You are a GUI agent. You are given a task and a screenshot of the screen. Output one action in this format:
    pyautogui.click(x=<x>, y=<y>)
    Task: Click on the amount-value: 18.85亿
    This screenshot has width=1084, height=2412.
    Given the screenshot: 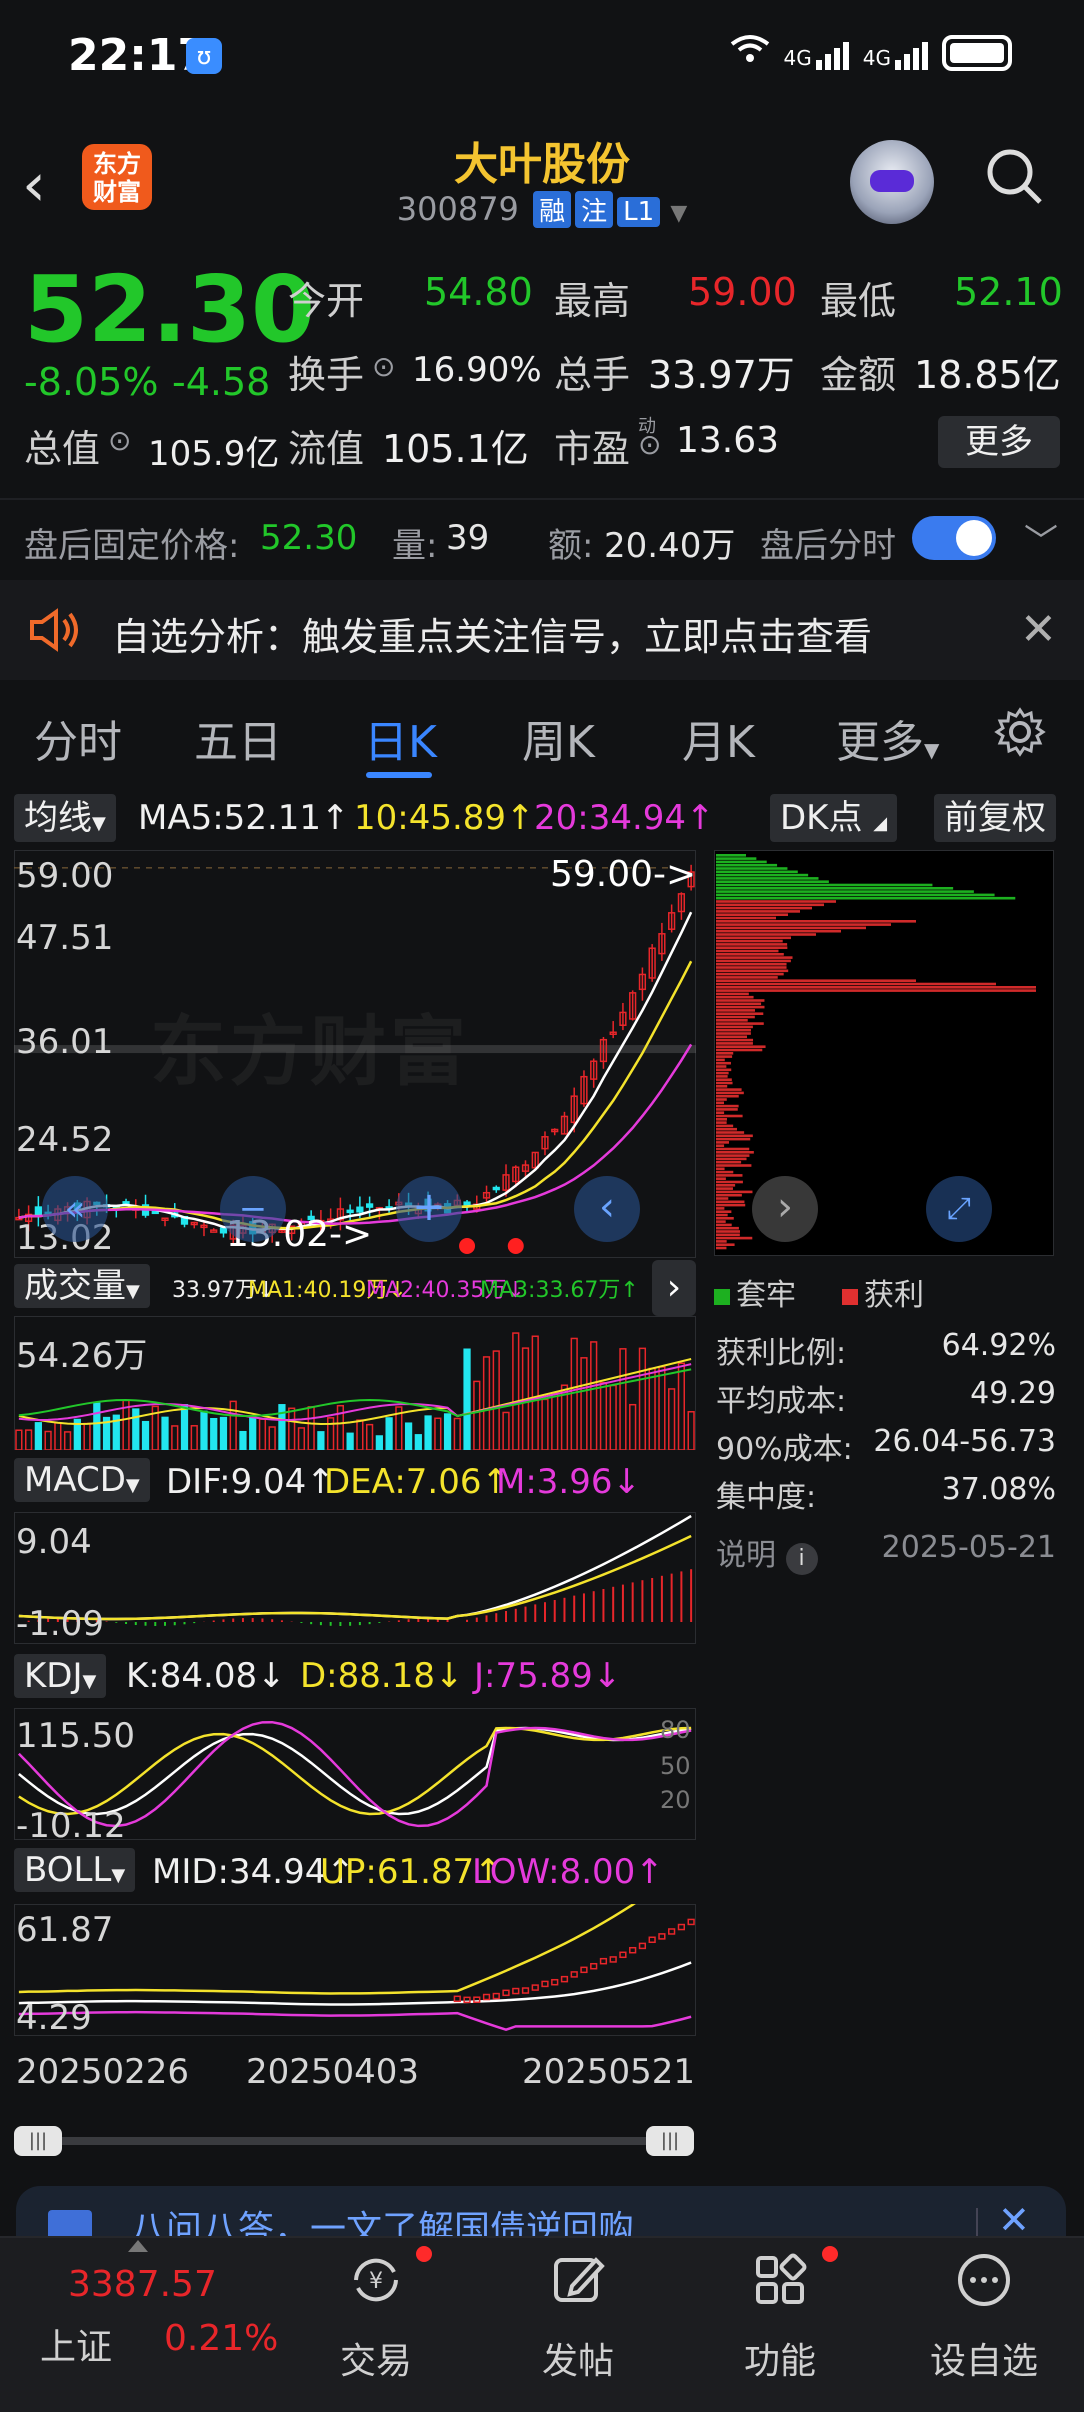 What is the action you would take?
    pyautogui.click(x=987, y=375)
    